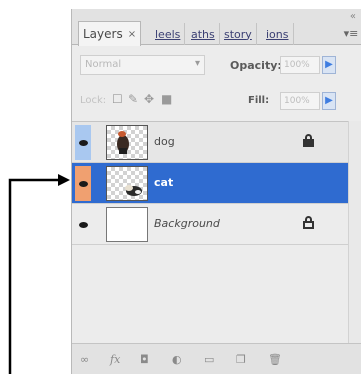 The image size is (361, 374). Describe the element at coordinates (132, 34) in the screenshot. I see `close-icon: ×` at that location.